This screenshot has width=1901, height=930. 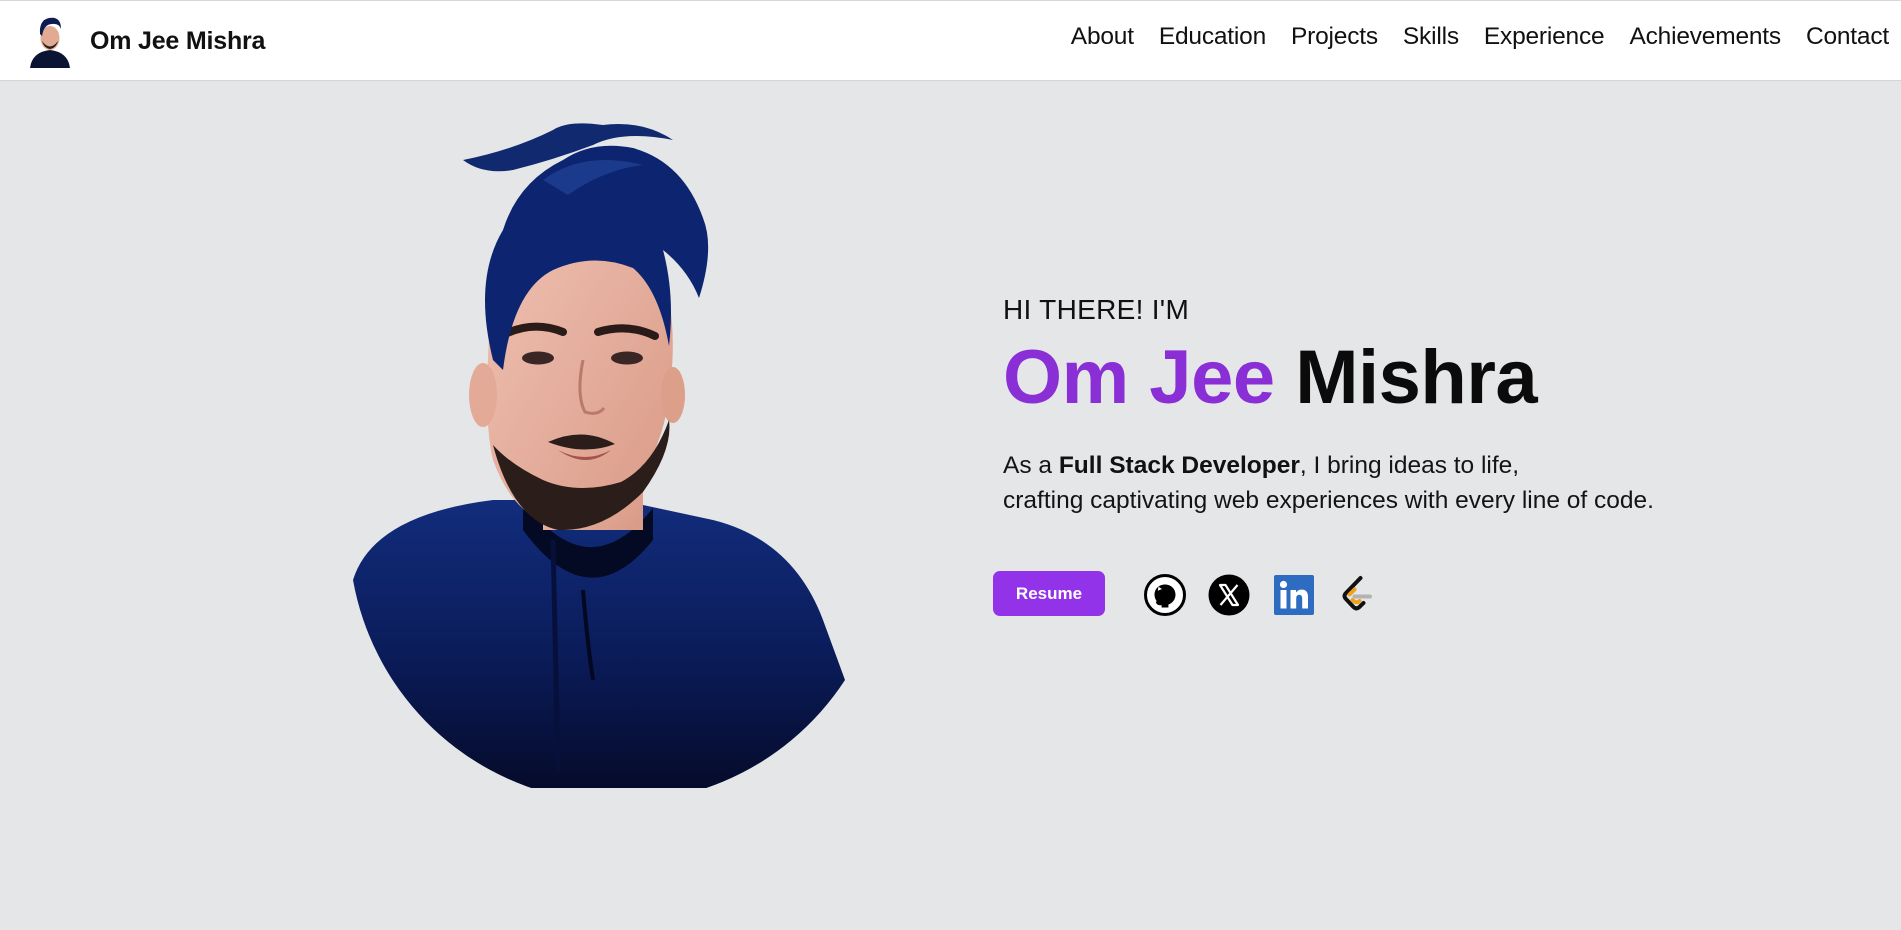 What do you see at coordinates (1212, 37) in the screenshot?
I see `nav-link-education: Education` at bounding box center [1212, 37].